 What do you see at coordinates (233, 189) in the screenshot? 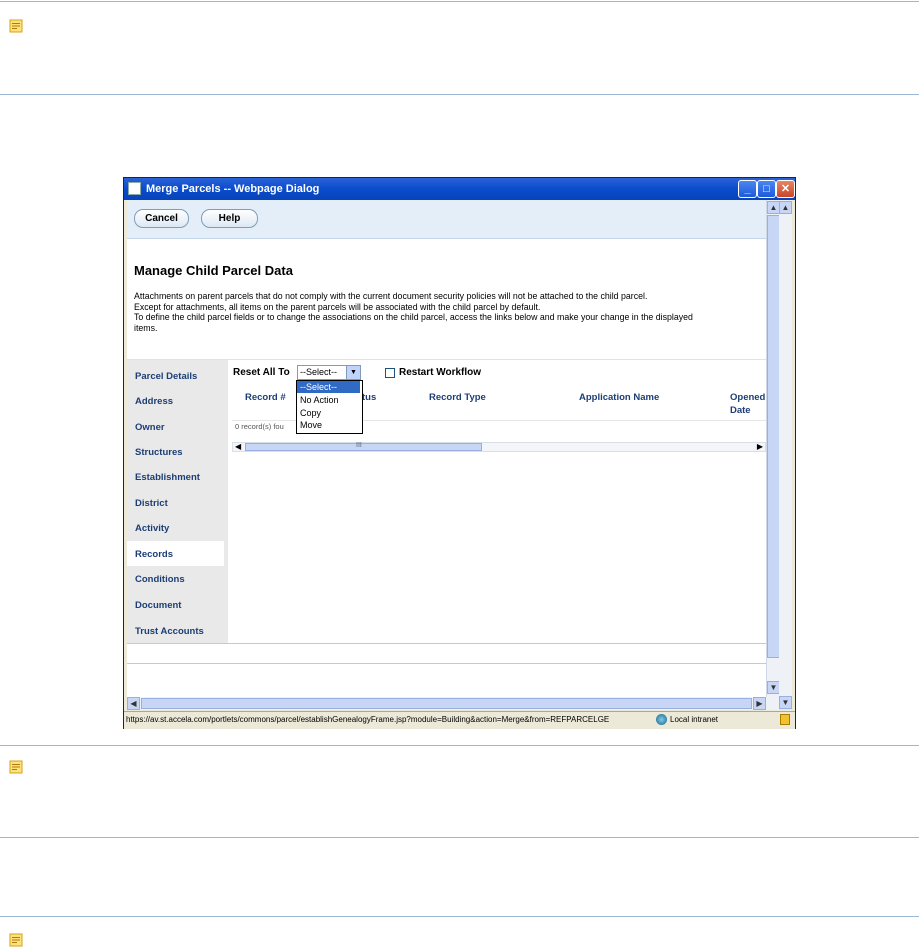
I see `dialog-title: Merge Parcels -- Webpage Dialog` at bounding box center [233, 189].